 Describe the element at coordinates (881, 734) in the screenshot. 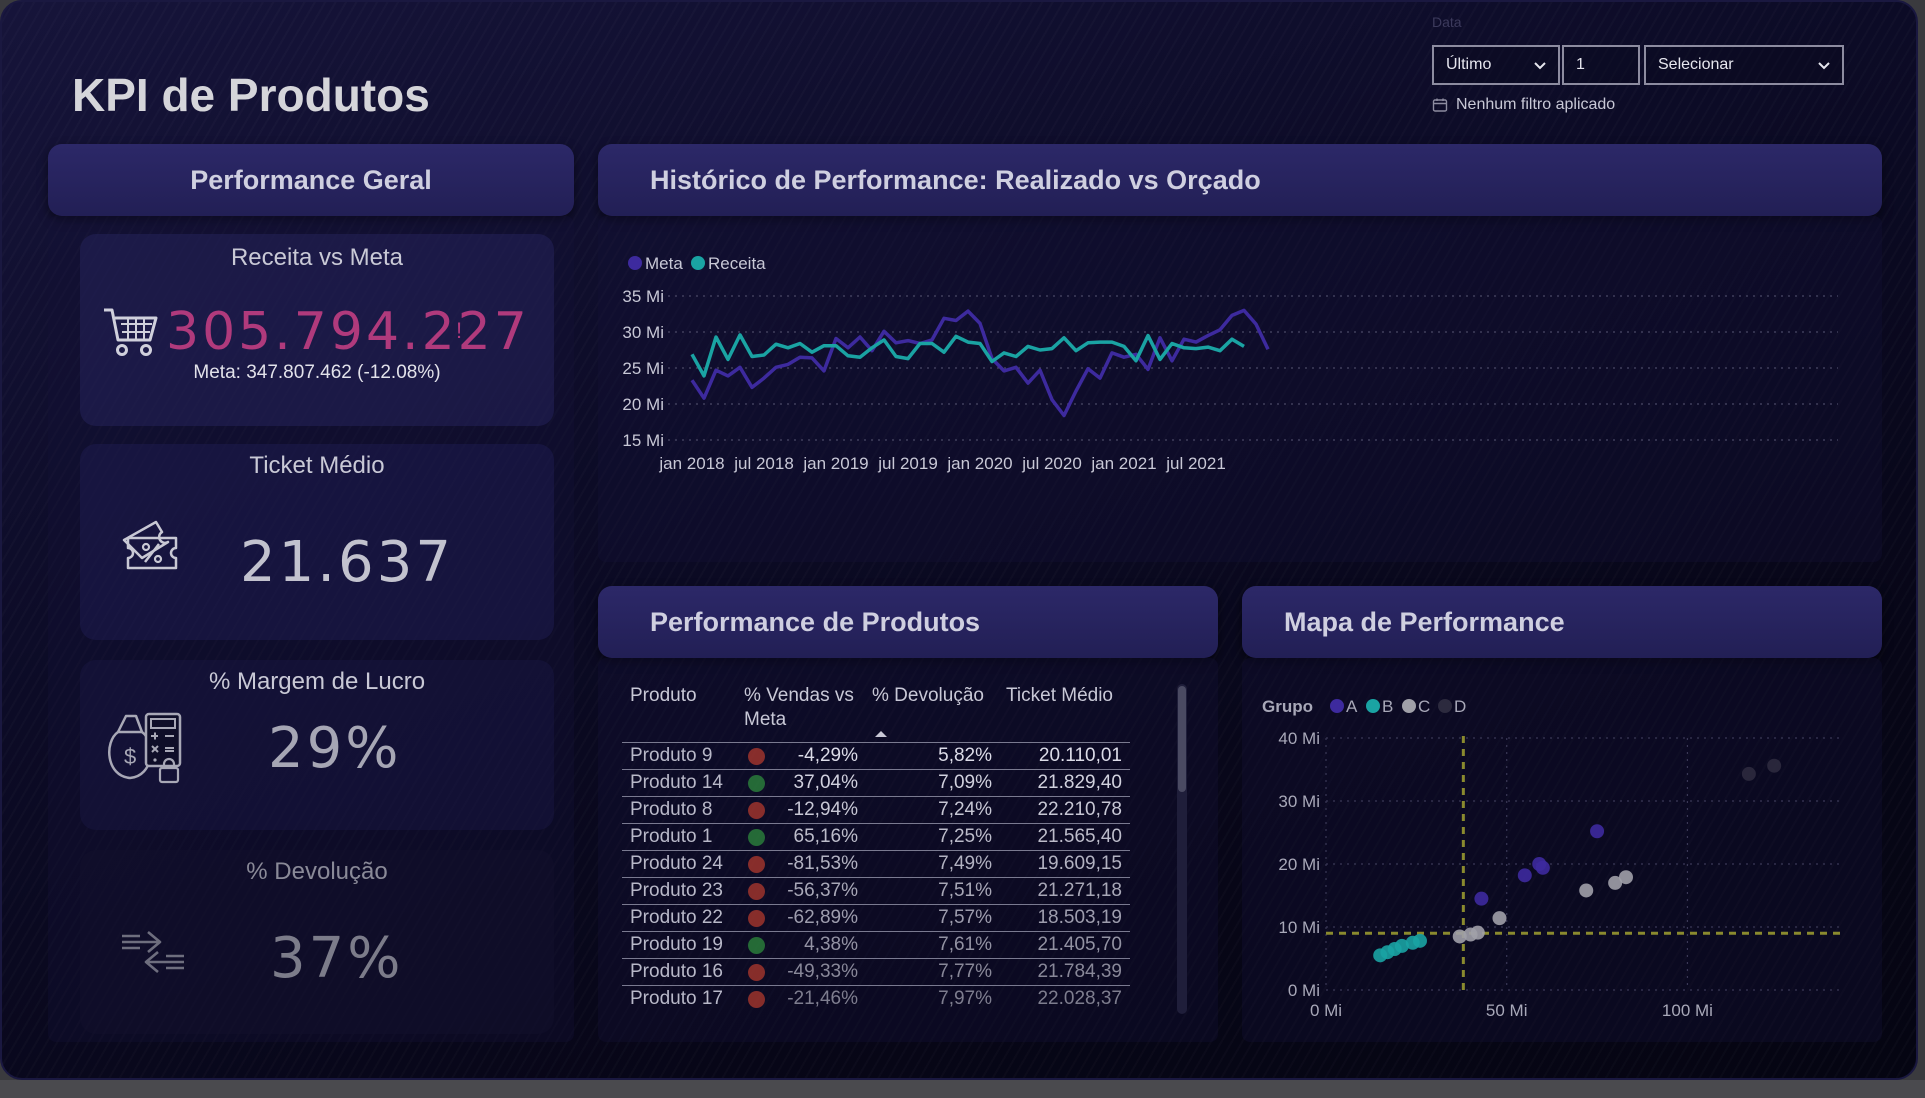

I see `sort-ascending-icon` at that location.